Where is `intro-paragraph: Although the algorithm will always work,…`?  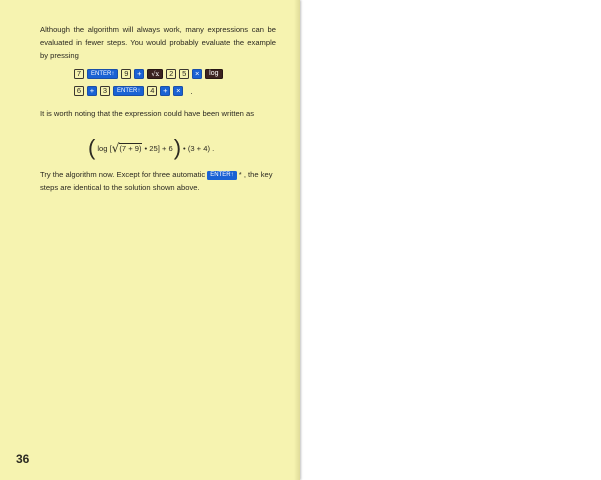 intro-paragraph: Although the algorithm will always work,… is located at coordinates (158, 42).